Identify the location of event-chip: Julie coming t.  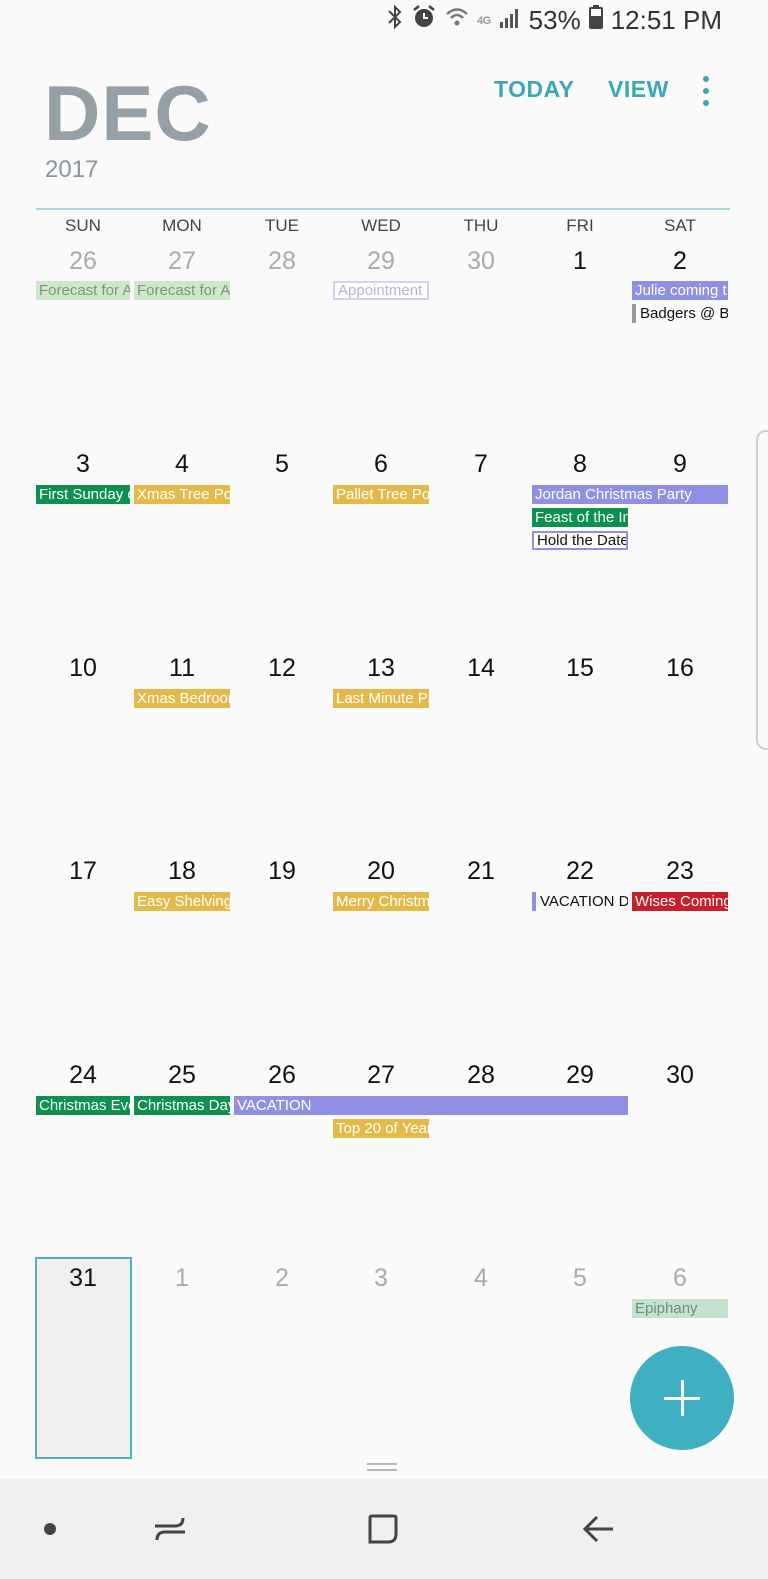
(680, 290).